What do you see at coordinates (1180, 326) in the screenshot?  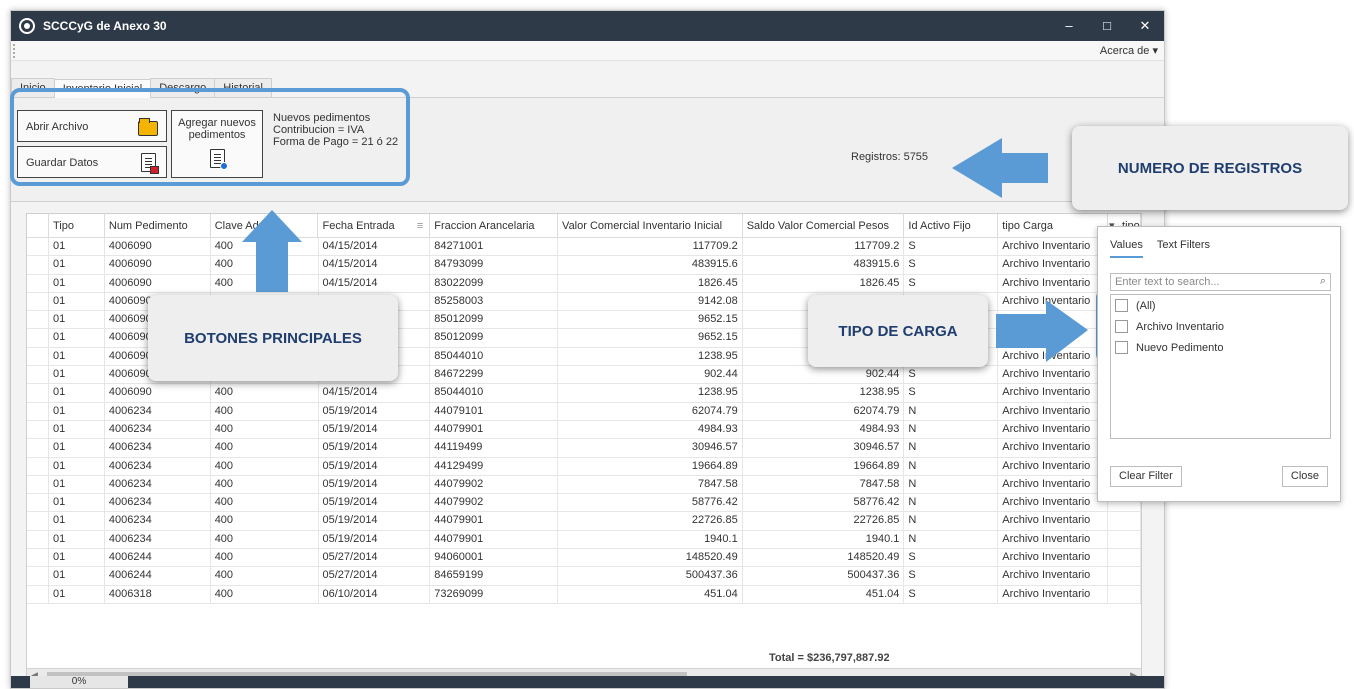 I see `filter-item-label: Archivo Inventario` at bounding box center [1180, 326].